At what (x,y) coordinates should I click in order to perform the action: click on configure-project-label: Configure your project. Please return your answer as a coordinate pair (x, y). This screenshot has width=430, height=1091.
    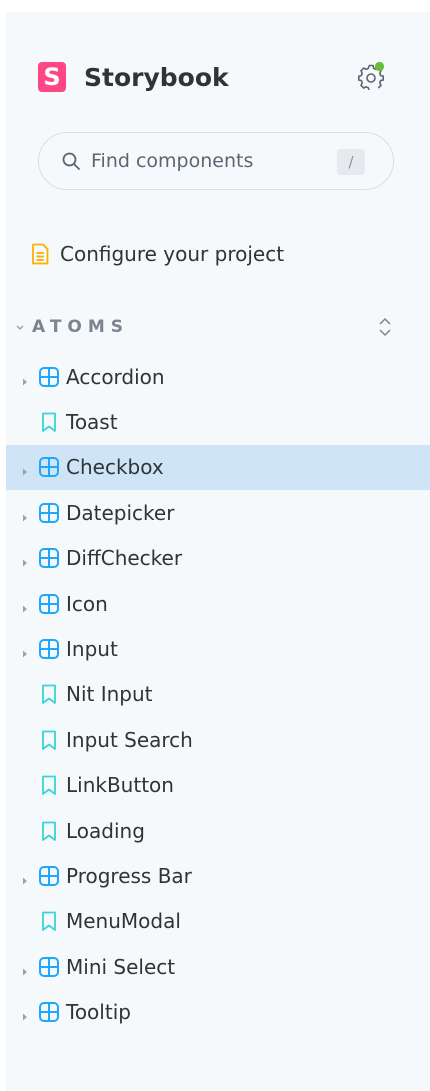
    Looking at the image, I should click on (172, 254).